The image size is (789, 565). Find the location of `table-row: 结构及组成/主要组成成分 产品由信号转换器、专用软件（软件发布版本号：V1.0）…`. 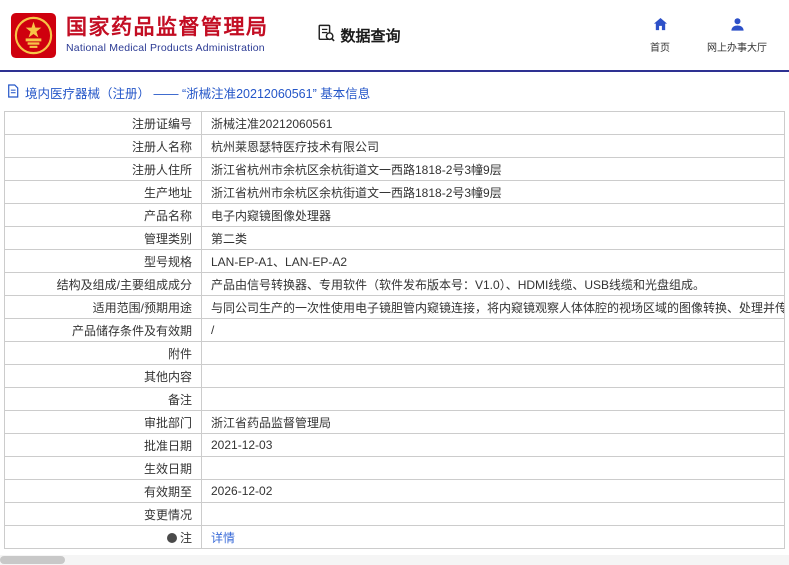

table-row: 结构及组成/主要组成成分 产品由信号转换器、专用软件（软件发布版本号：V1.0）… is located at coordinates (394, 284).